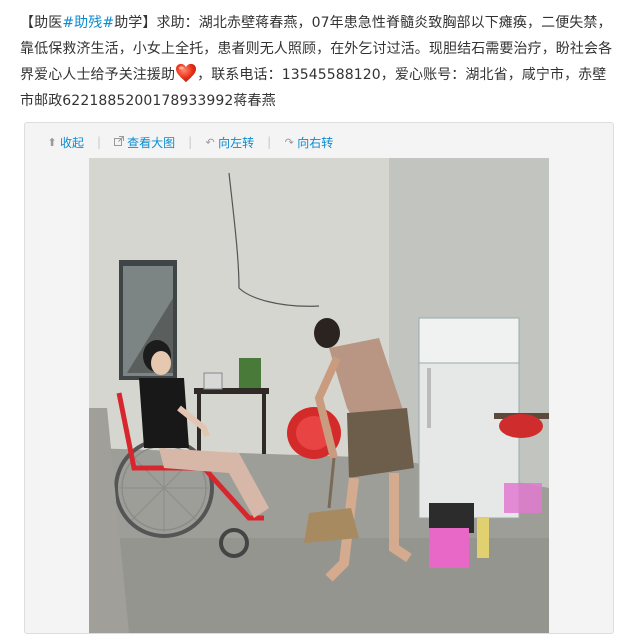  Describe the element at coordinates (315, 142) in the screenshot. I see `rotate-right-label: 向右转` at that location.